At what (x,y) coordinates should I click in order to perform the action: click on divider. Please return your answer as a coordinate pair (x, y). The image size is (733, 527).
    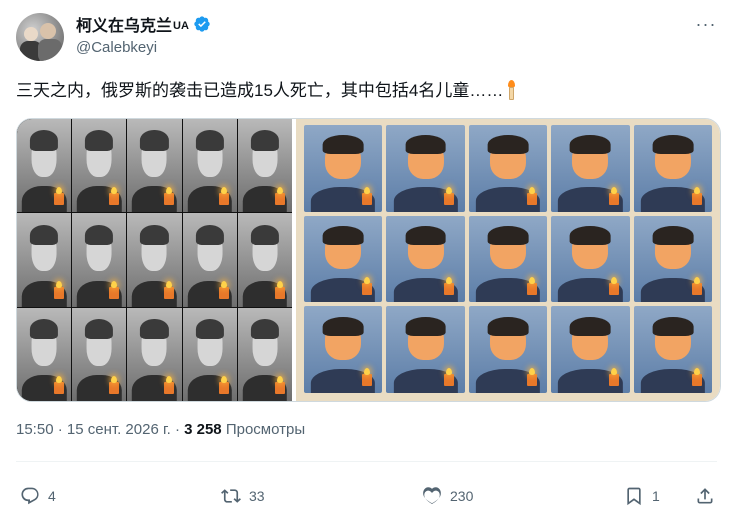
    Looking at the image, I should click on (366, 461).